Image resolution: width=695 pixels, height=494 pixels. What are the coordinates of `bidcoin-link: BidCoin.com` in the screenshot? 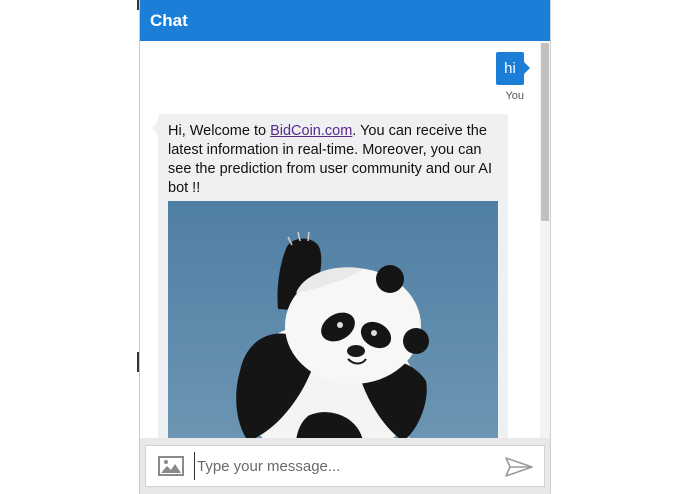 It's located at (311, 131).